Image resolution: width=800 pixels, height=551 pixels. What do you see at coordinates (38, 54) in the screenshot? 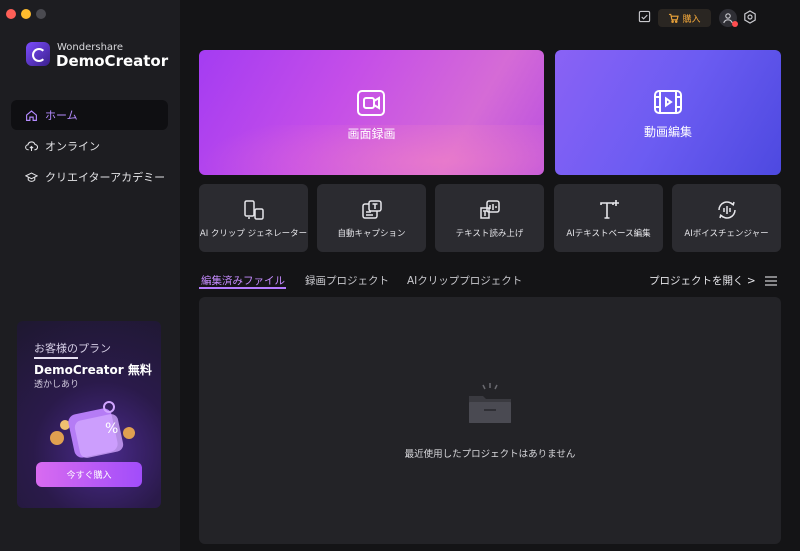
I see `democreator-logo-icon` at bounding box center [38, 54].